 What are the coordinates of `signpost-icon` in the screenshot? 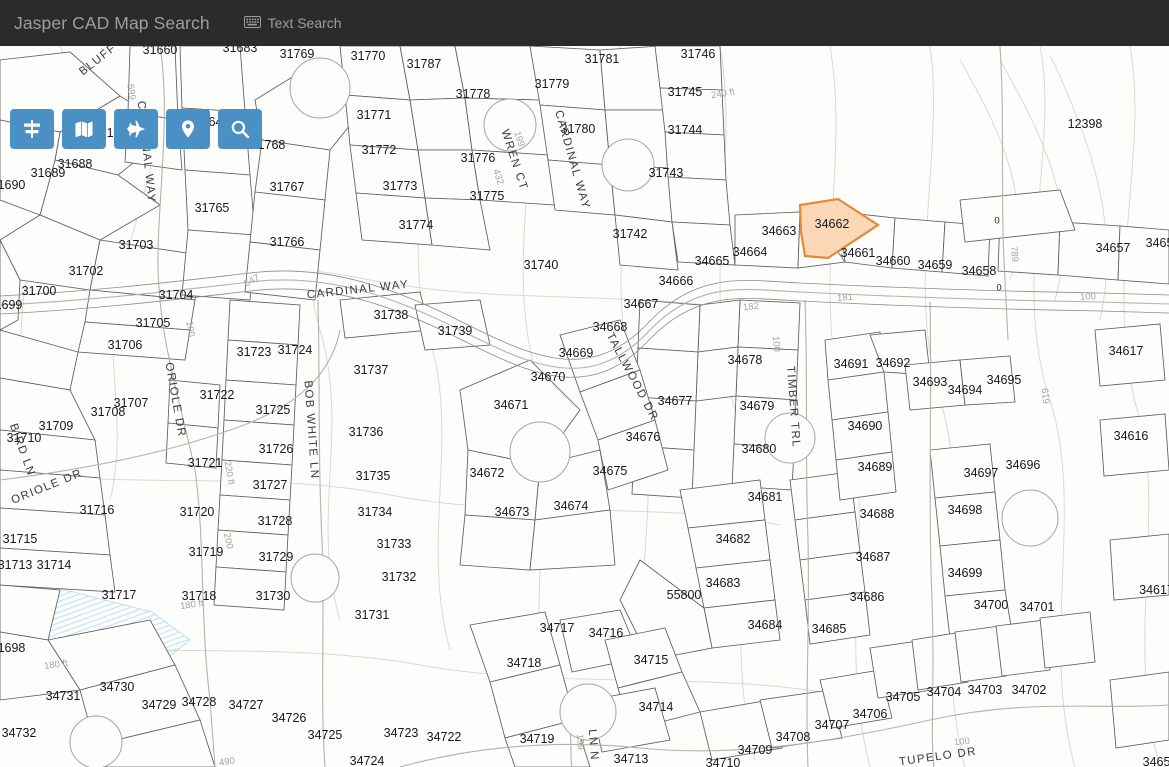 It's located at (32, 129).